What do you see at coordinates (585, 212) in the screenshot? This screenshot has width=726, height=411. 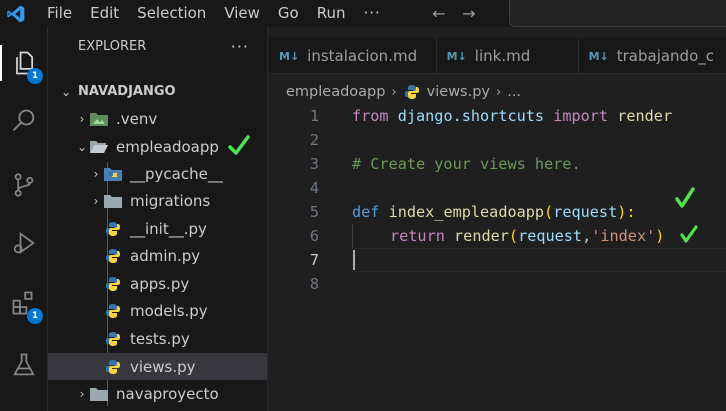 I see `parameter: request` at bounding box center [585, 212].